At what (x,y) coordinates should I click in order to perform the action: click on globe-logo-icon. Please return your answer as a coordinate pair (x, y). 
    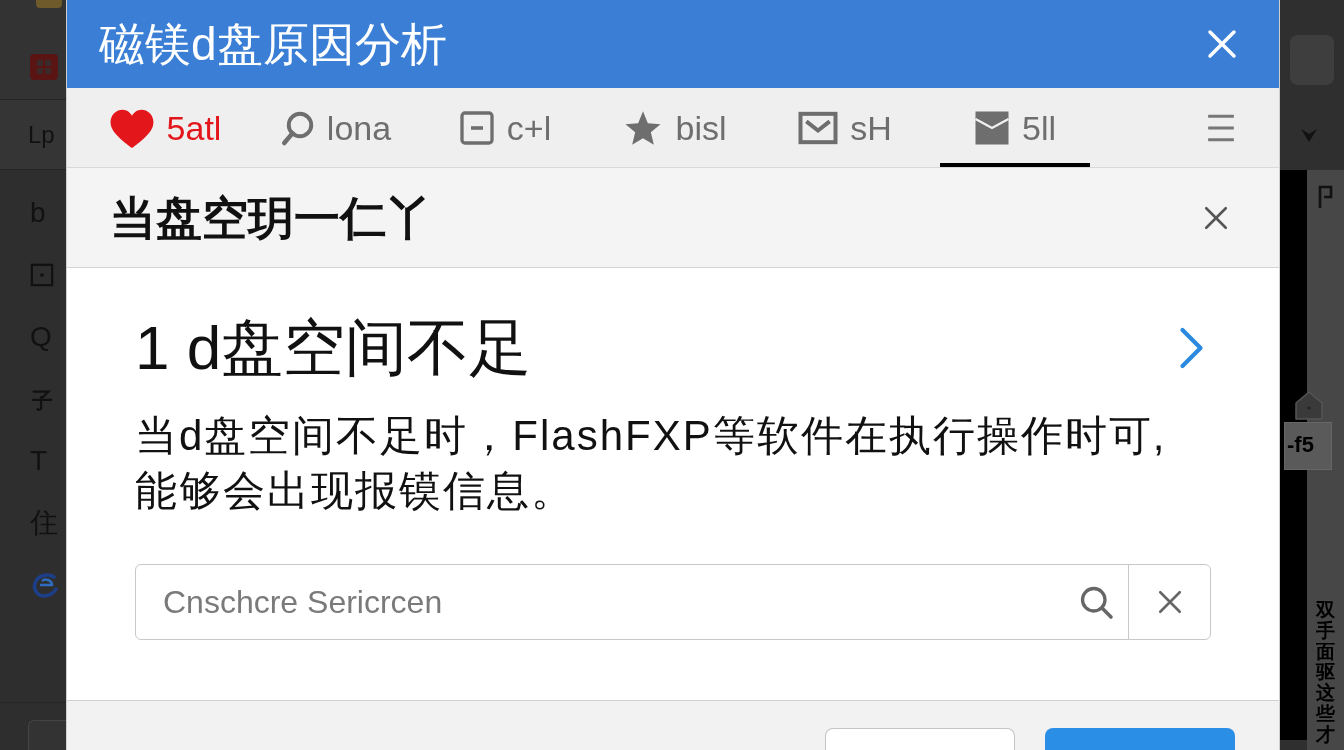
    Looking at the image, I should click on (45, 585).